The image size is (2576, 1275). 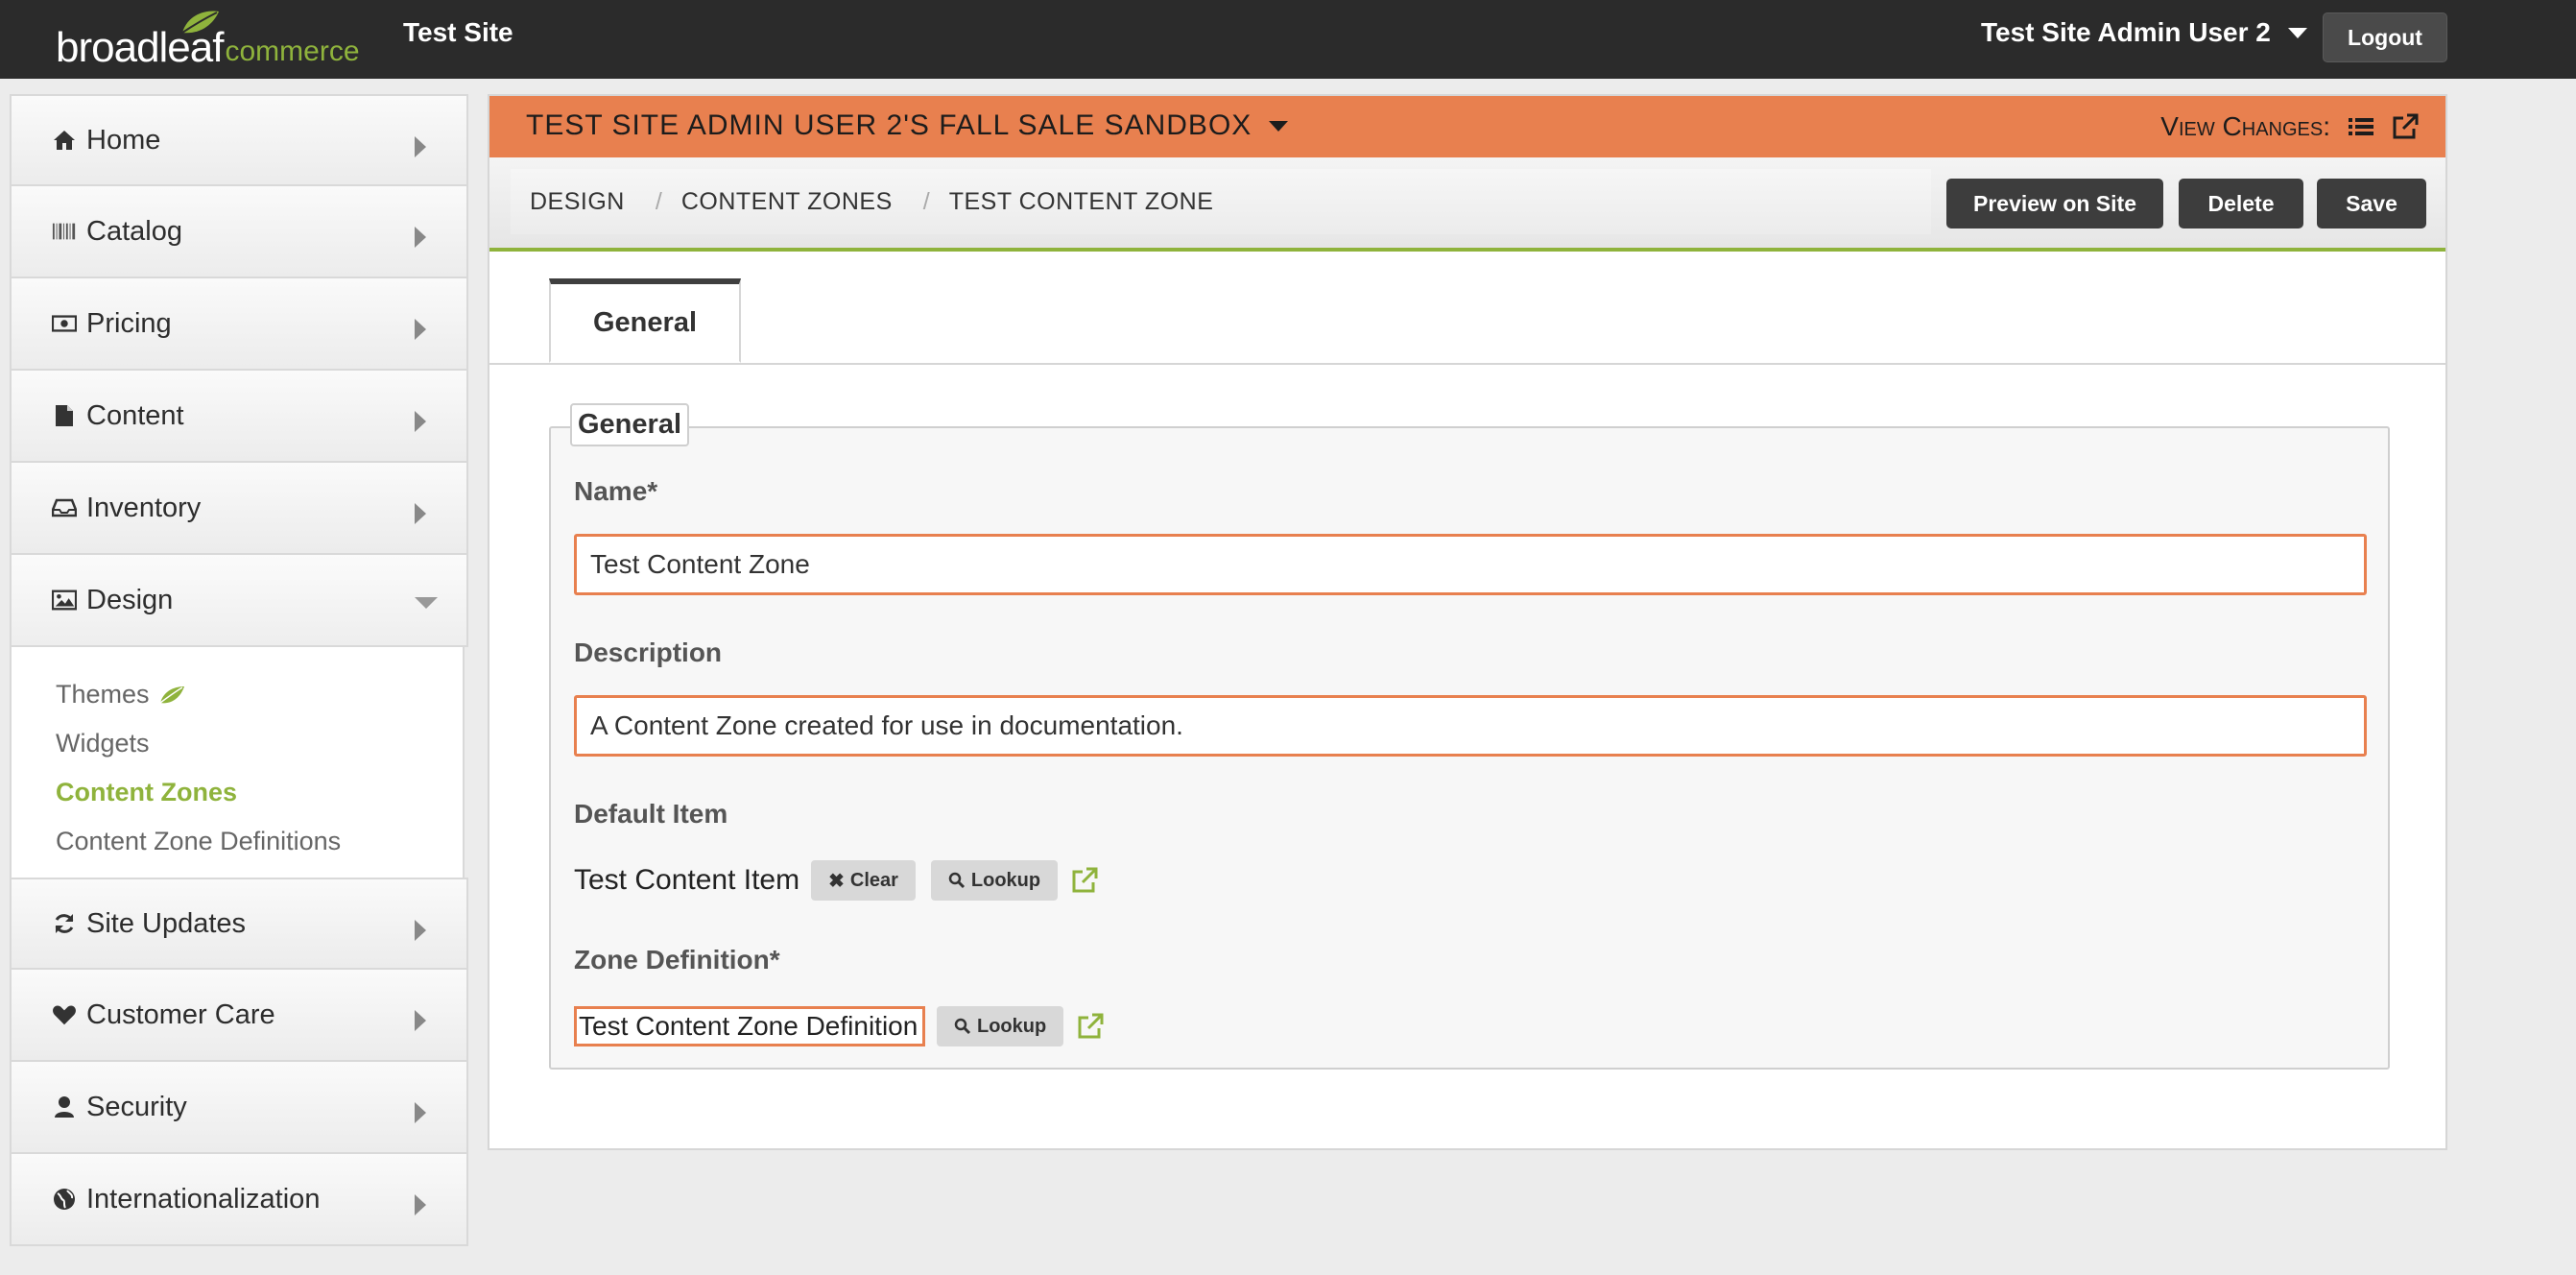 What do you see at coordinates (129, 323) in the screenshot?
I see `sidebar-item-label: Pricing` at bounding box center [129, 323].